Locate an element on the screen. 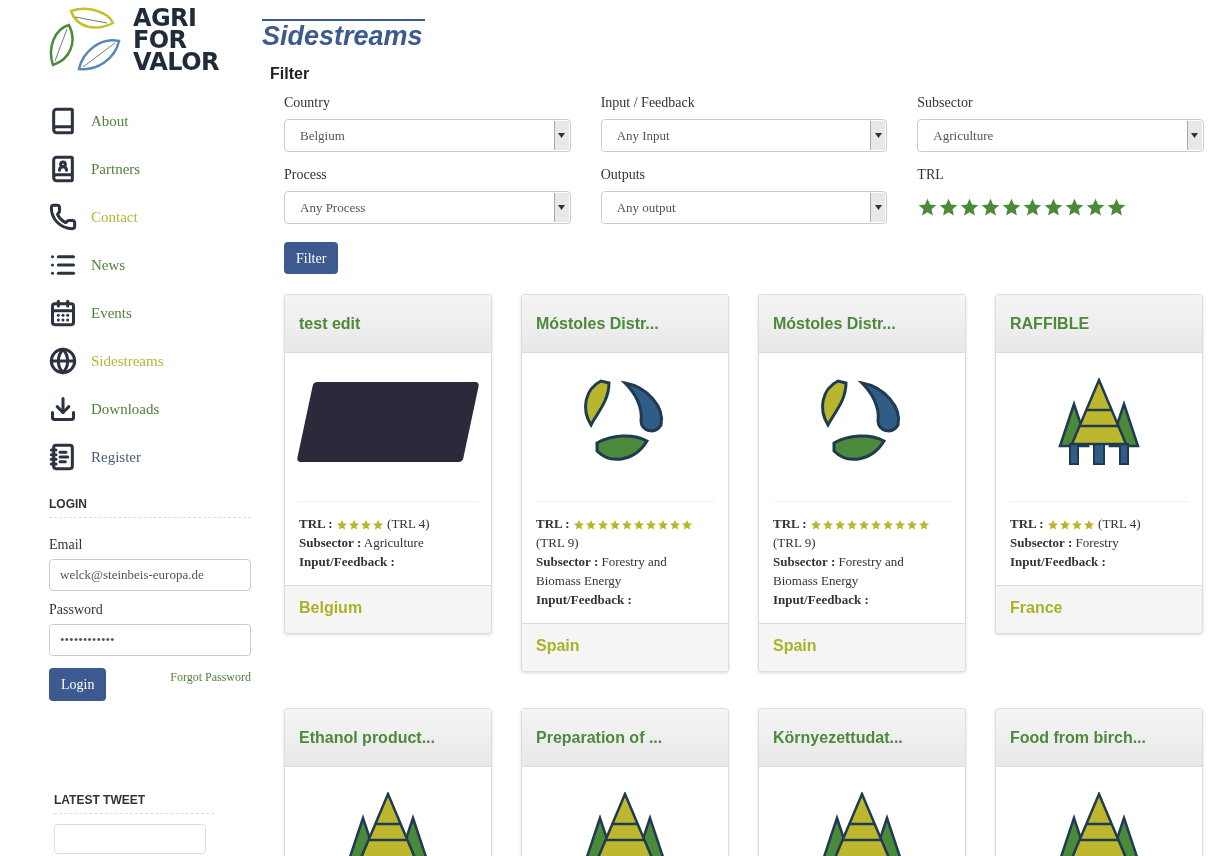 The width and height of the screenshot is (1217, 856). nav-link: Events is located at coordinates (150, 313).